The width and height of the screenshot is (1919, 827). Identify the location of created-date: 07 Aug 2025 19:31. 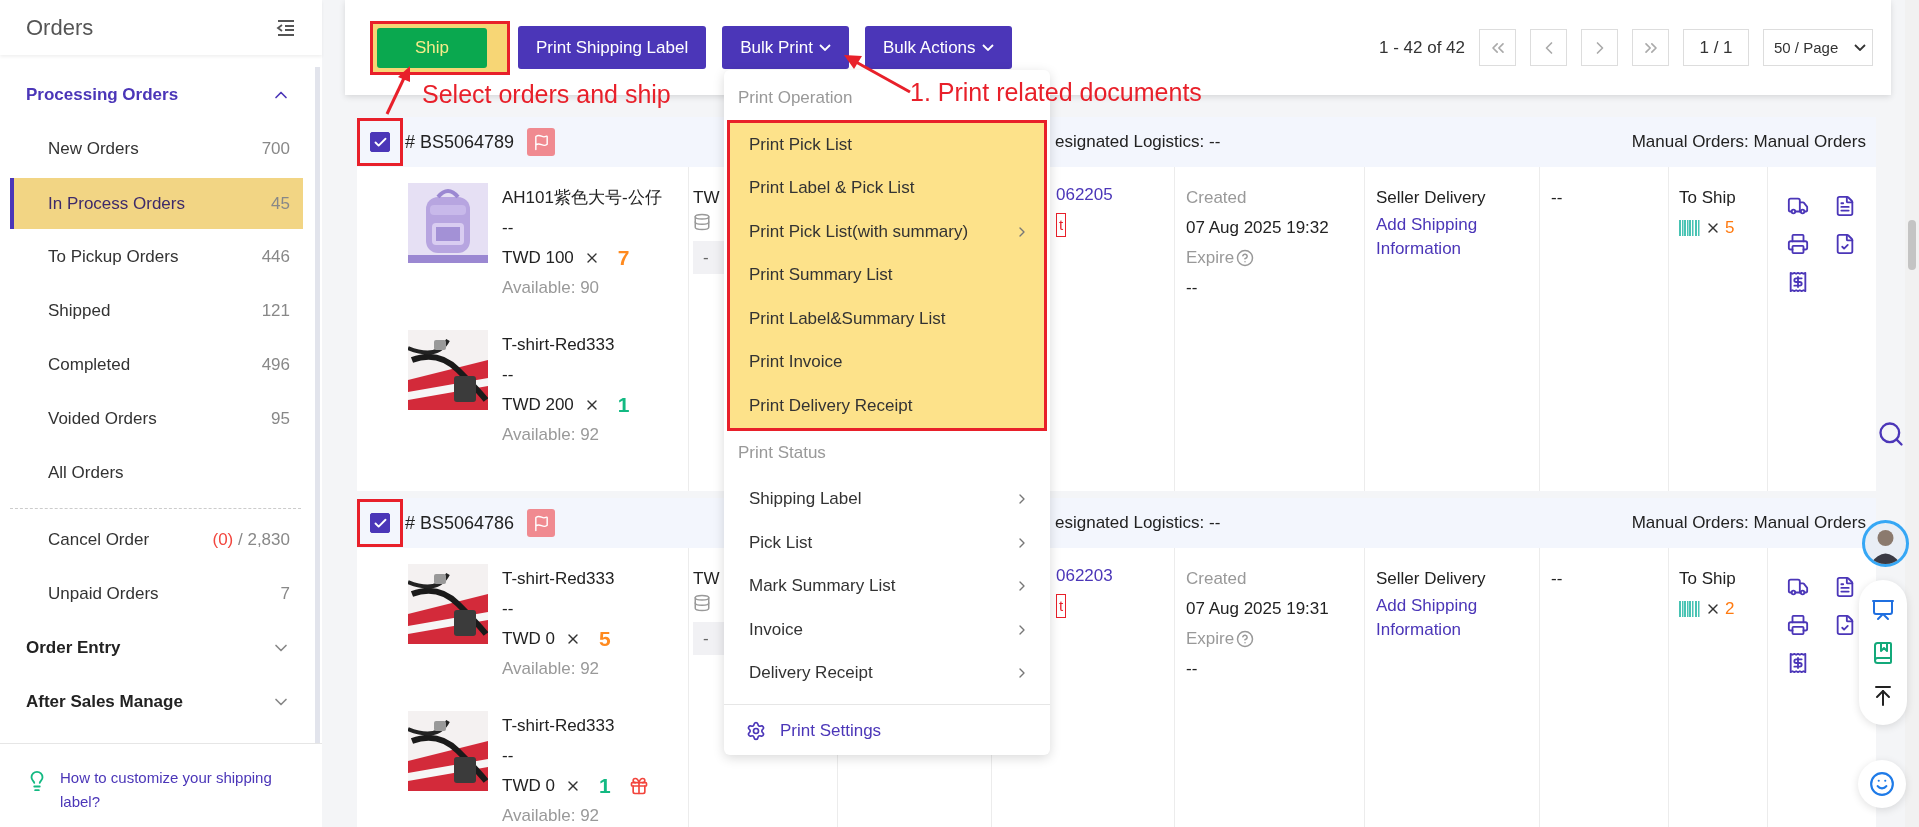
(1257, 609).